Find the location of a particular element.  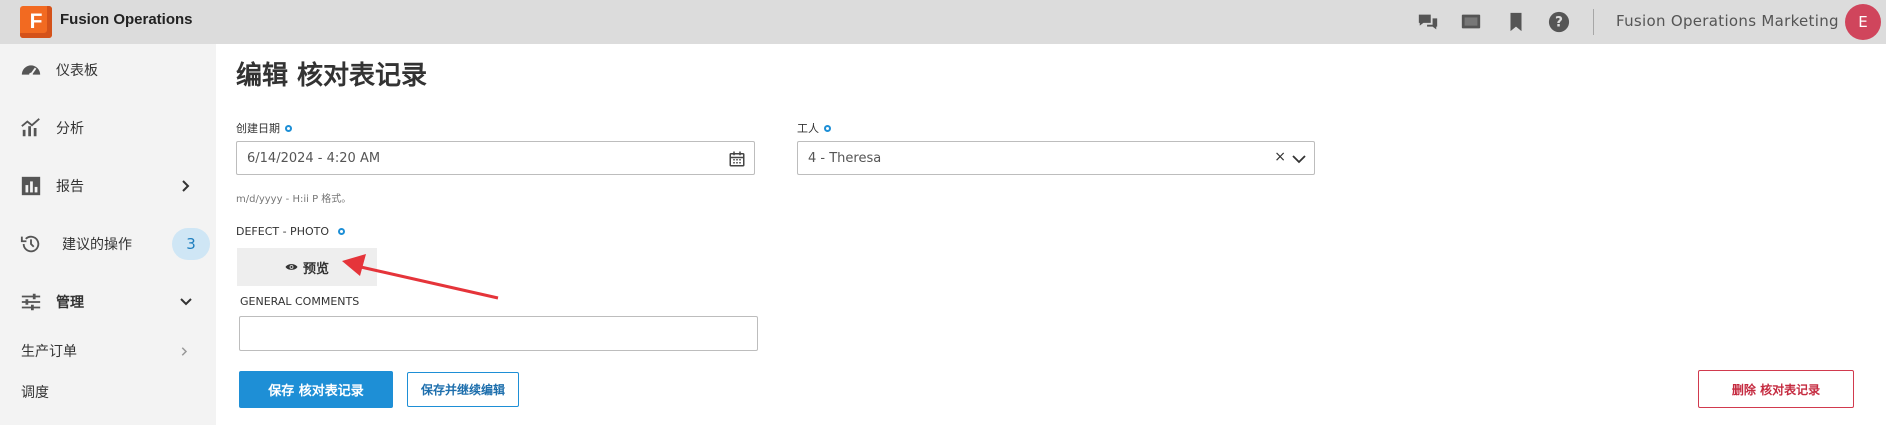

screen-icon is located at coordinates (1471, 22).